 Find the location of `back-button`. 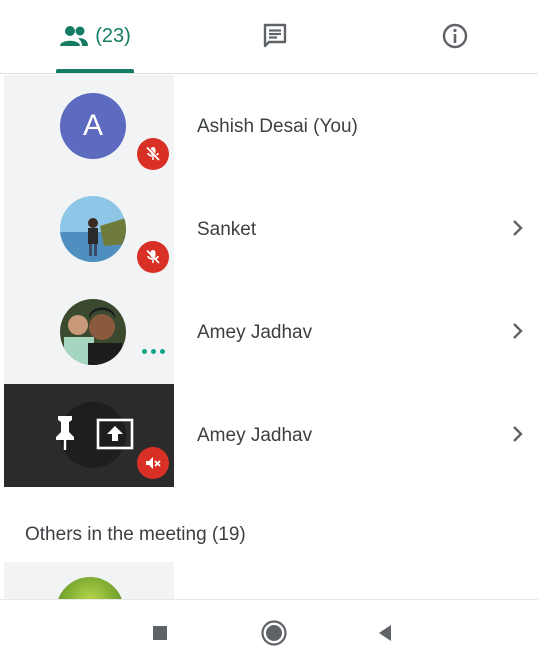

back-button is located at coordinates (385, 633).